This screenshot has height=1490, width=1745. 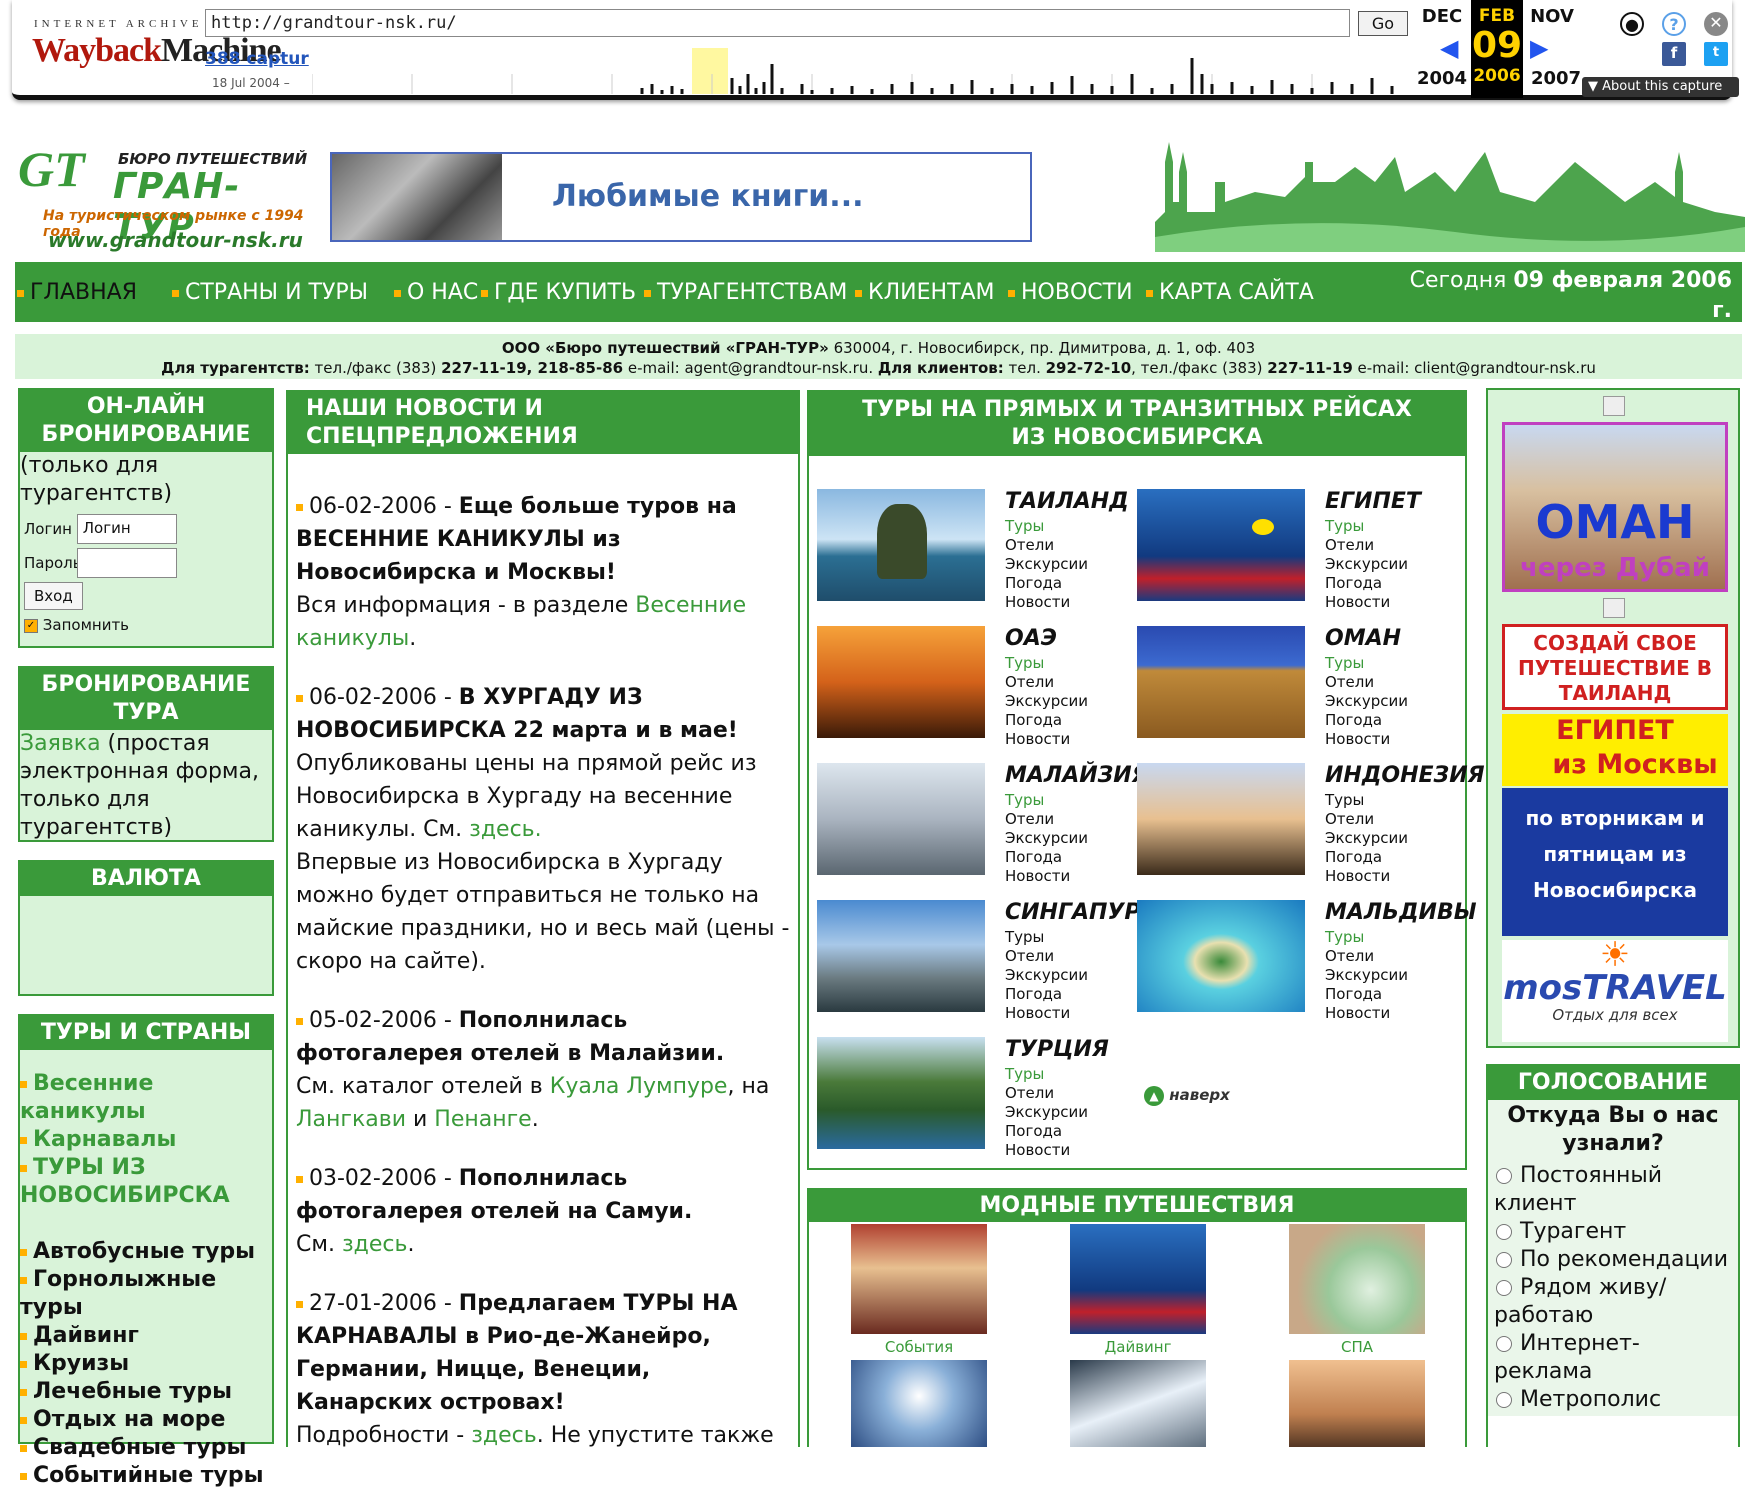 I want to click on oman-ad: ОМАН через Дубай, so click(x=1615, y=507).